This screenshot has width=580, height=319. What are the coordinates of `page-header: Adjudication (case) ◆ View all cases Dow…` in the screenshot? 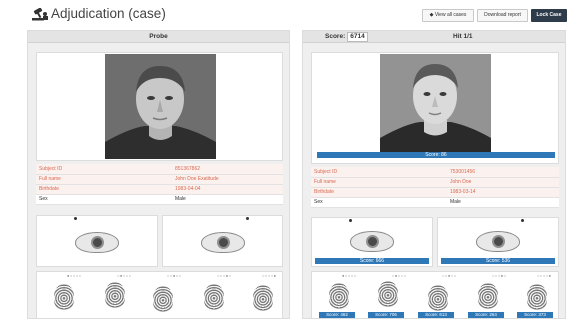 It's located at (290, 13).